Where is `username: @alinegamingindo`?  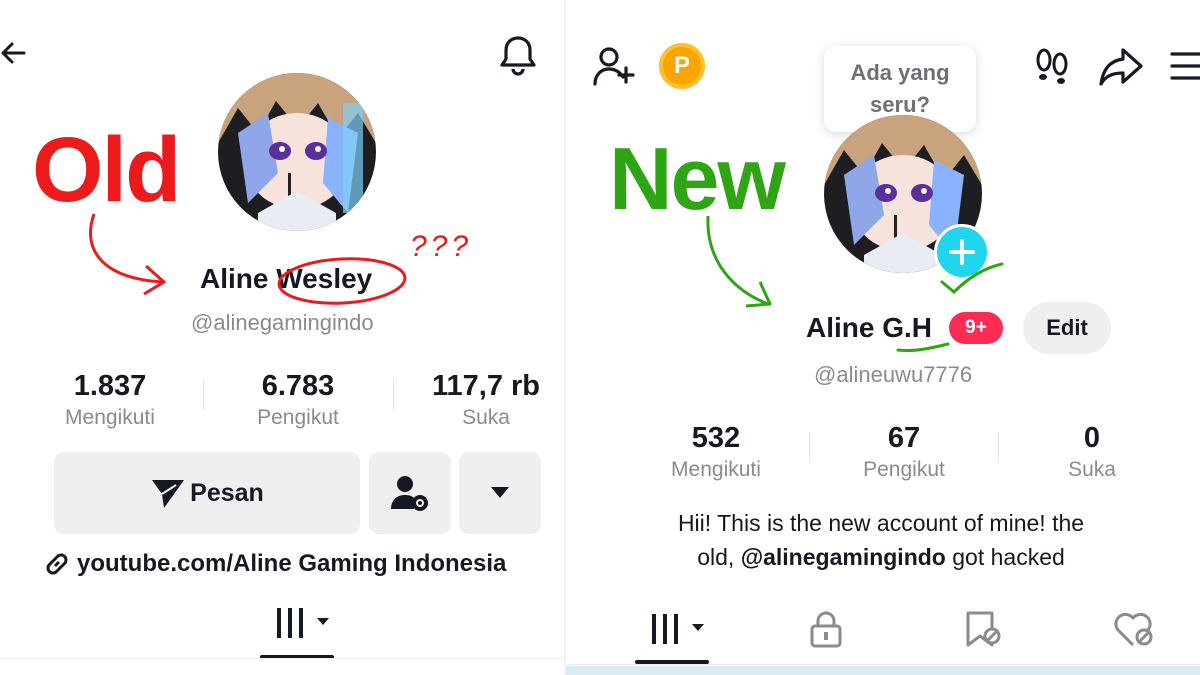 username: @alinegamingindo is located at coordinates (282, 322).